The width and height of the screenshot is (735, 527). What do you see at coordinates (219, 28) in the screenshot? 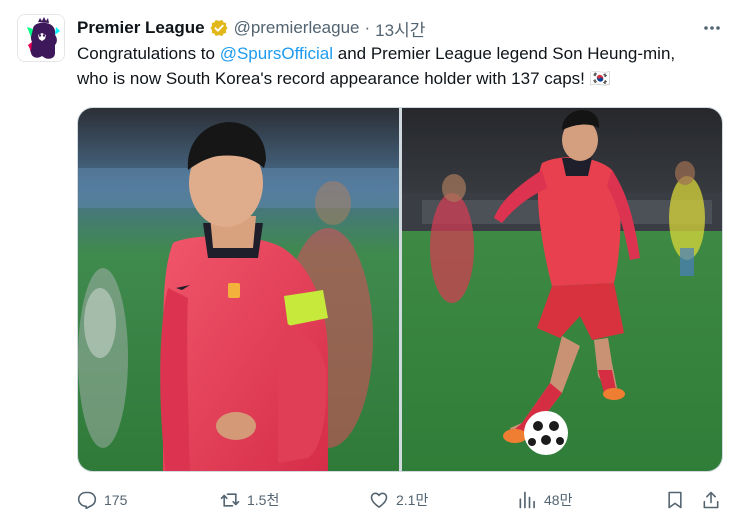
I see `verified-badge-icon` at bounding box center [219, 28].